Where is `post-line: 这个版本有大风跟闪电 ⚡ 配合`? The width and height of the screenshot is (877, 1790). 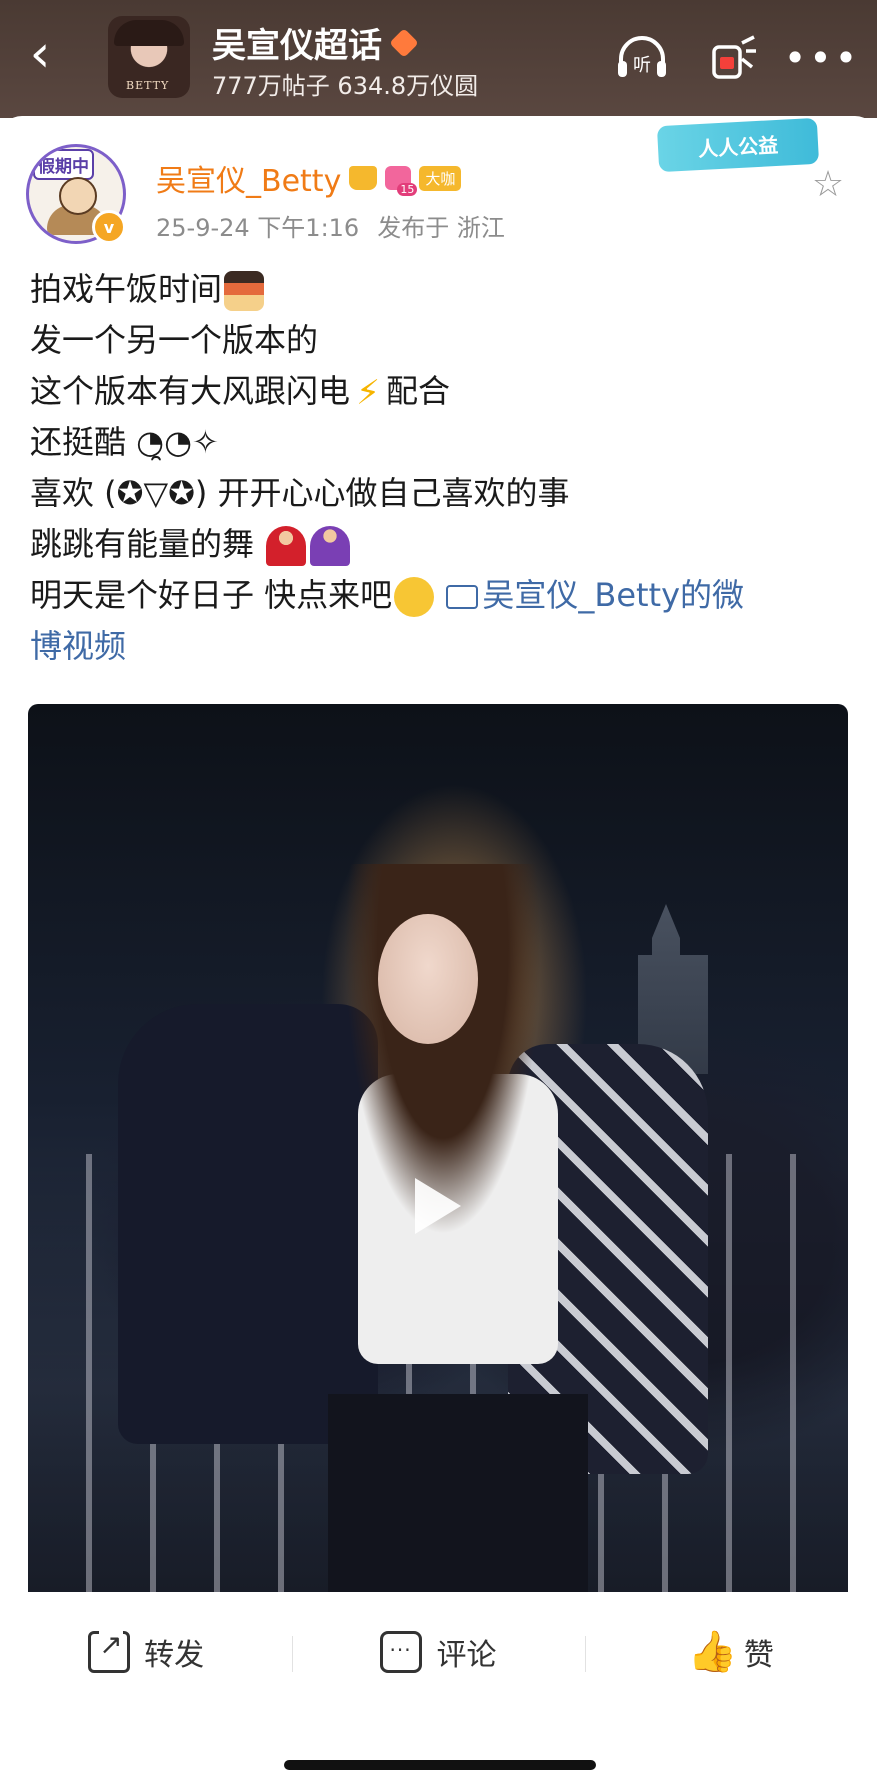 post-line: 这个版本有大风跟闪电 ⚡ 配合 is located at coordinates (240, 392).